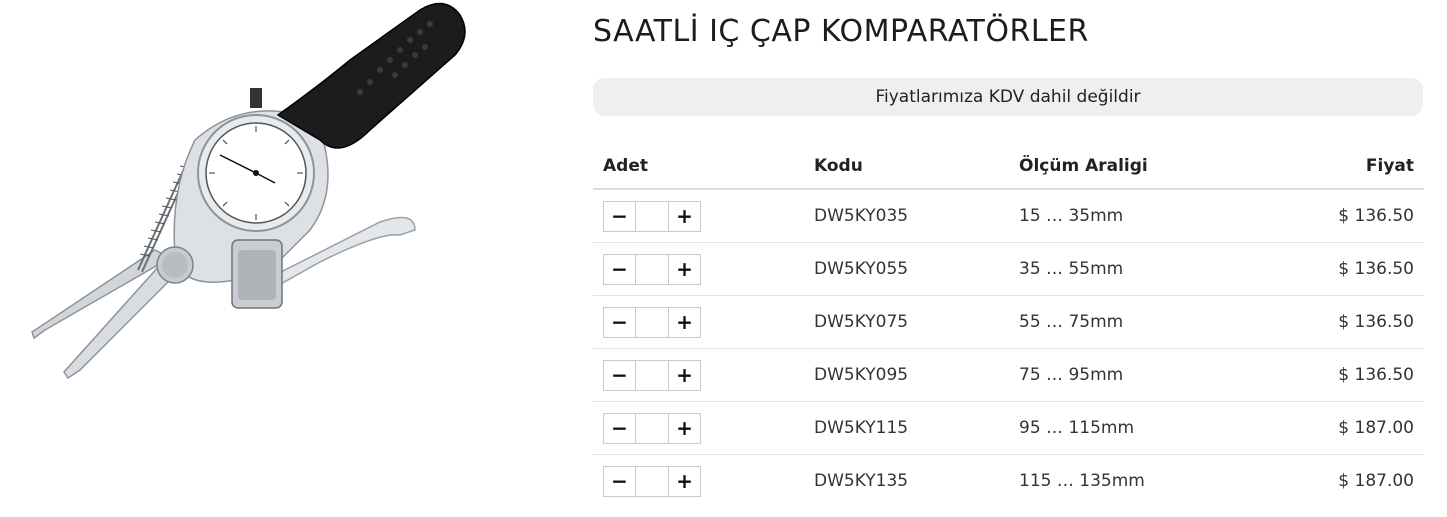 The image size is (1447, 517). Describe the element at coordinates (1134, 166) in the screenshot. I see `header-range: Ölçüm Araligi` at that location.